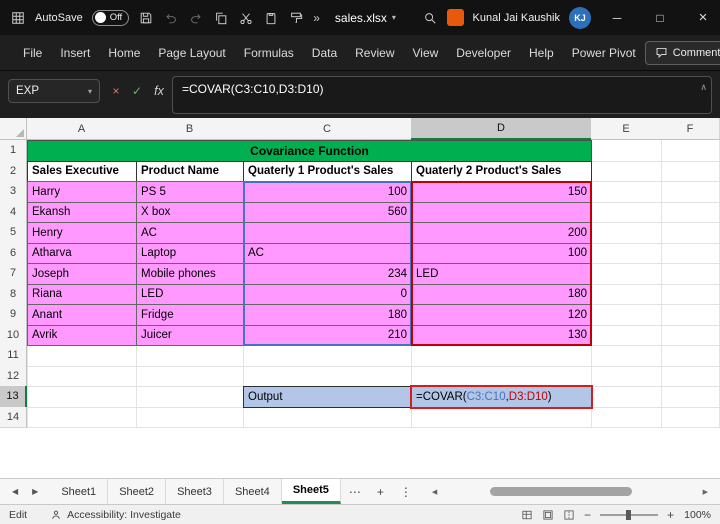 Image resolution: width=720 pixels, height=524 pixels. I want to click on ribbon-tab-help: Help, so click(541, 52).